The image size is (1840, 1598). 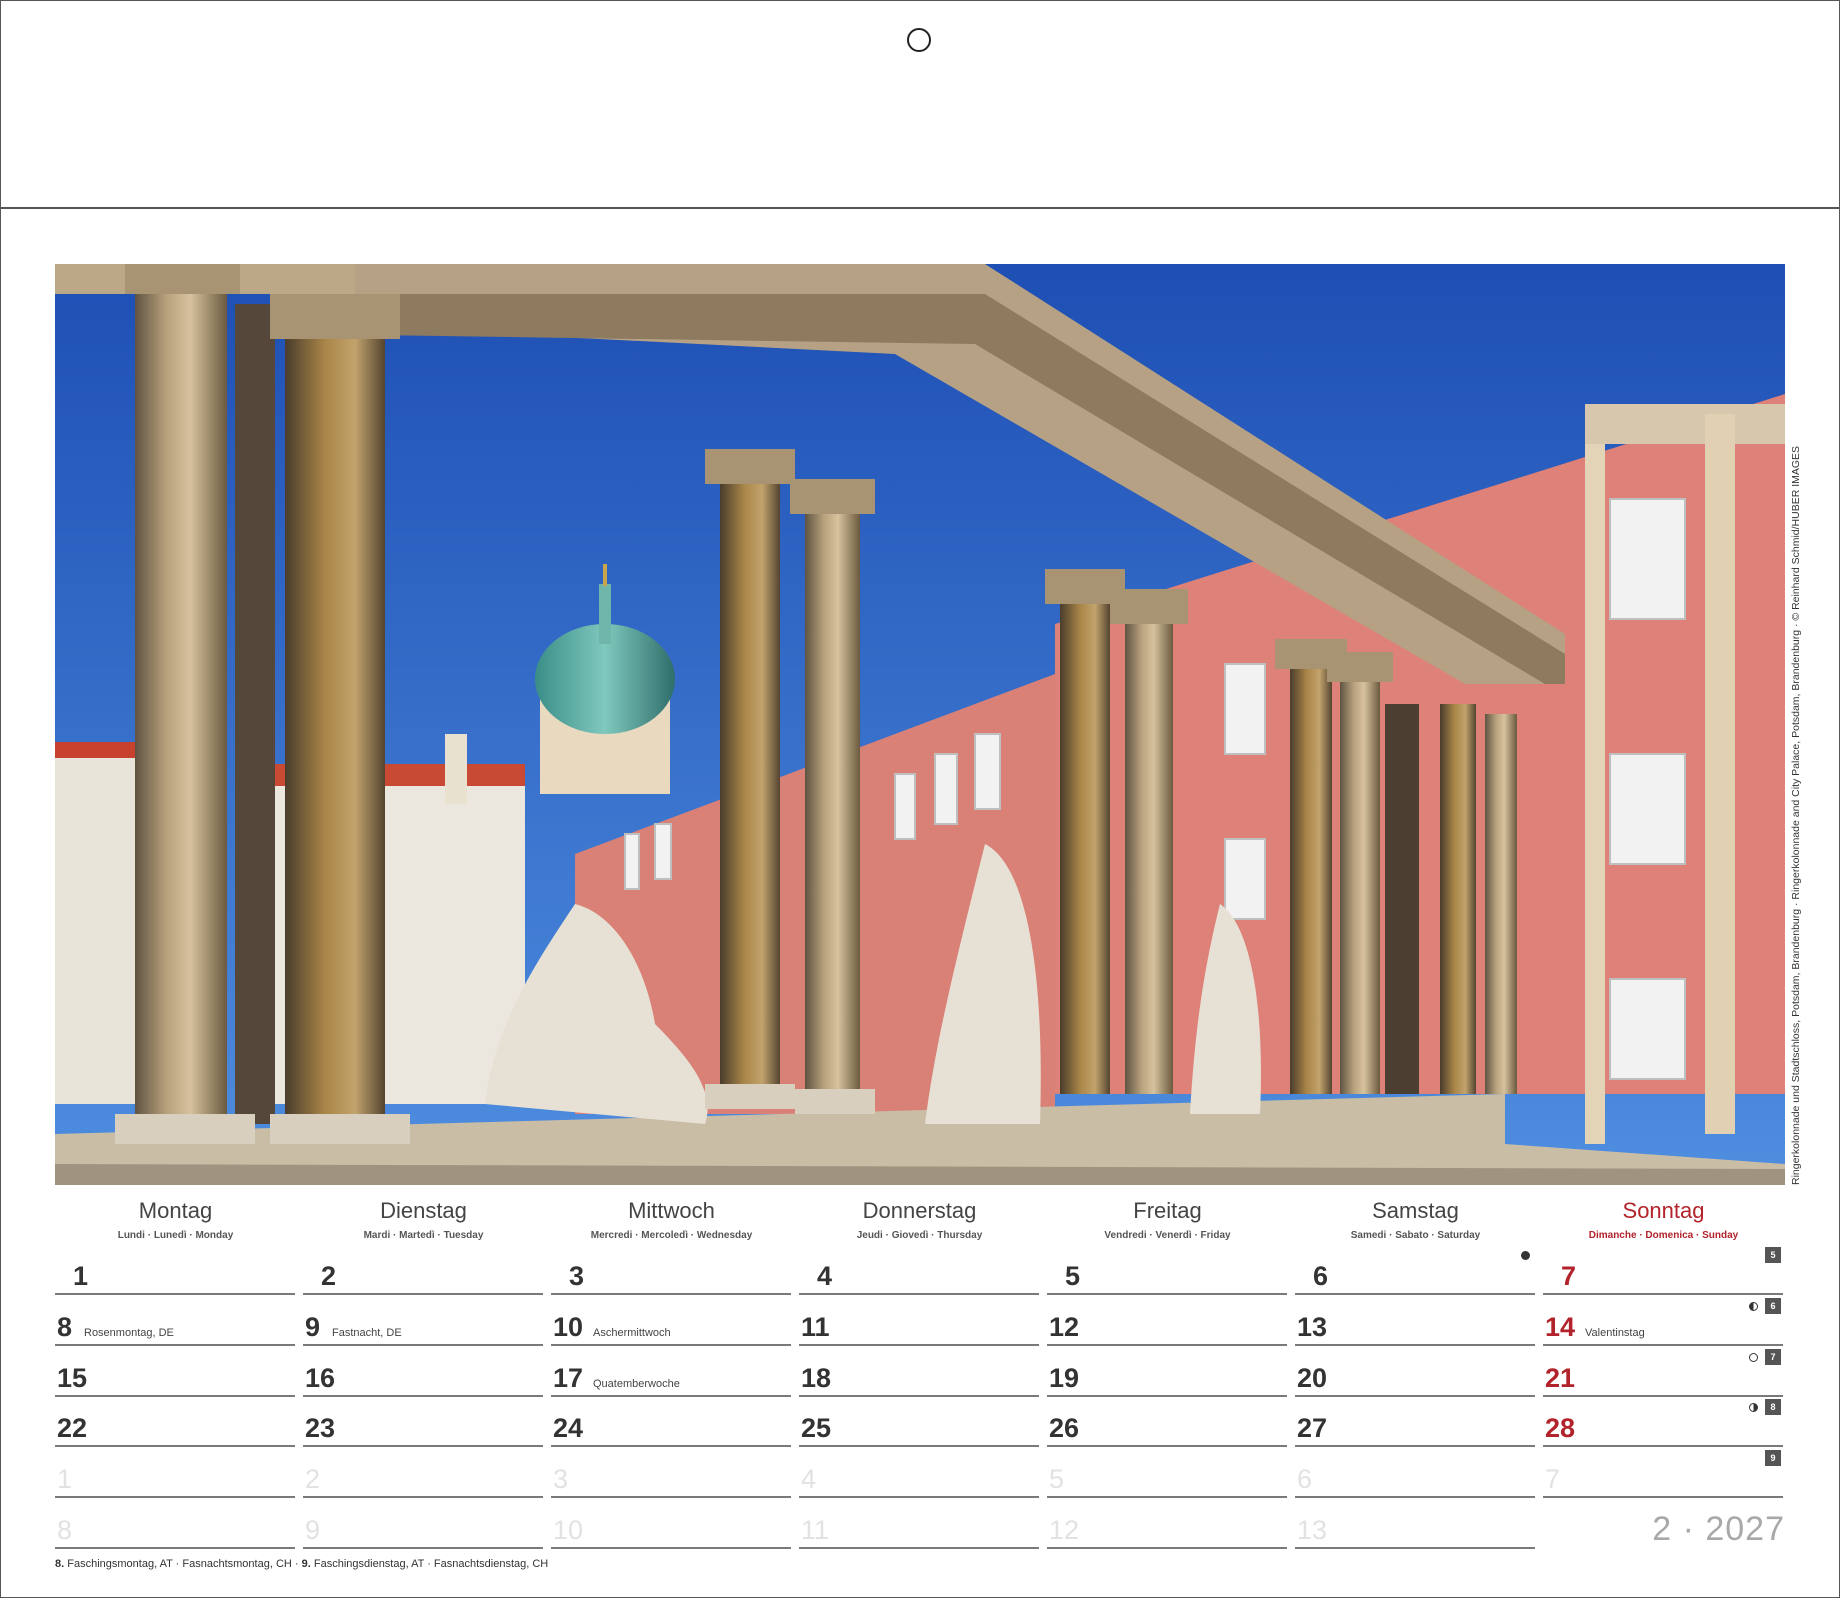 I want to click on day-cell: 26, so click(x=1167, y=1422).